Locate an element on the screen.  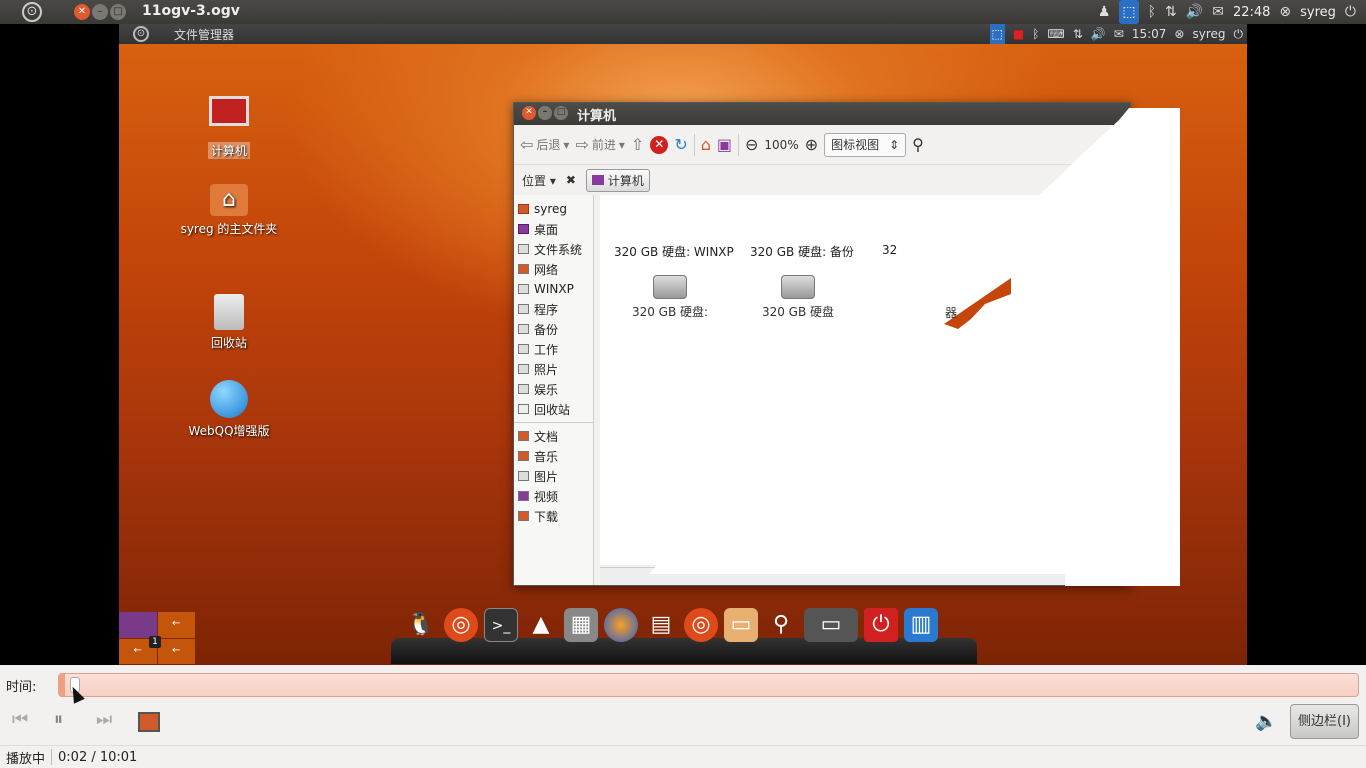
sidebar-item: syreg is located at coordinates (553, 209).